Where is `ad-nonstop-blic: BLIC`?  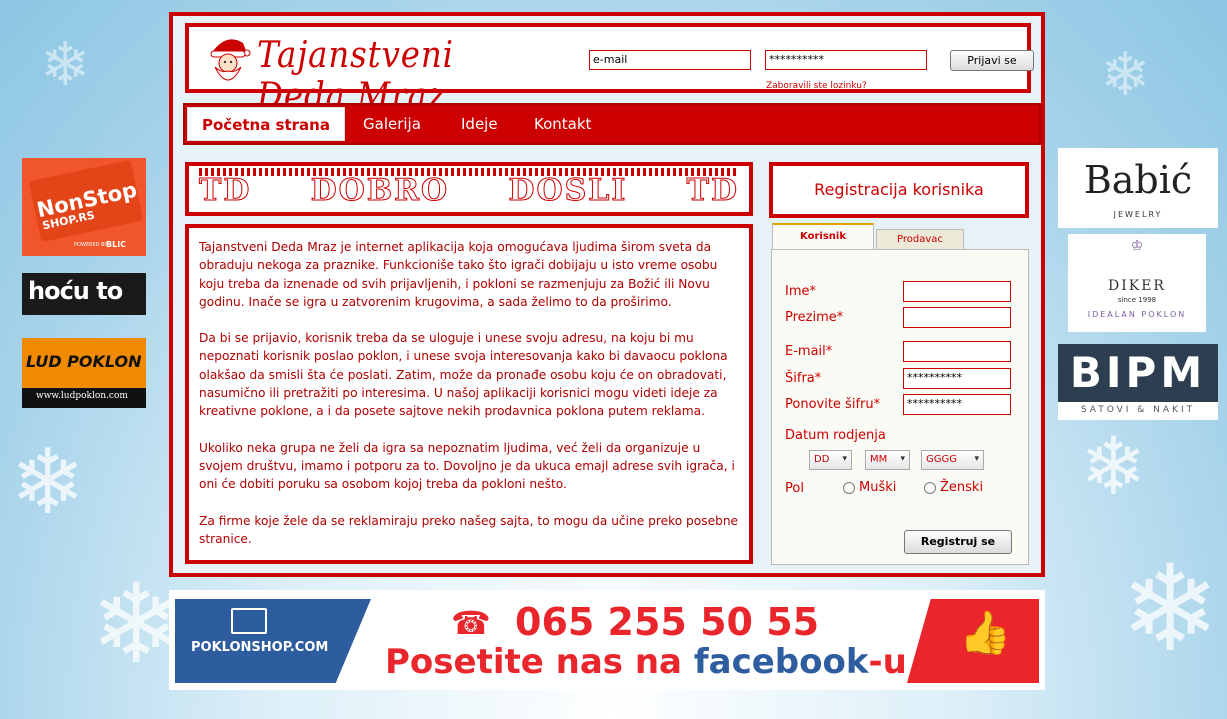
ad-nonstop-blic: BLIC is located at coordinates (116, 244).